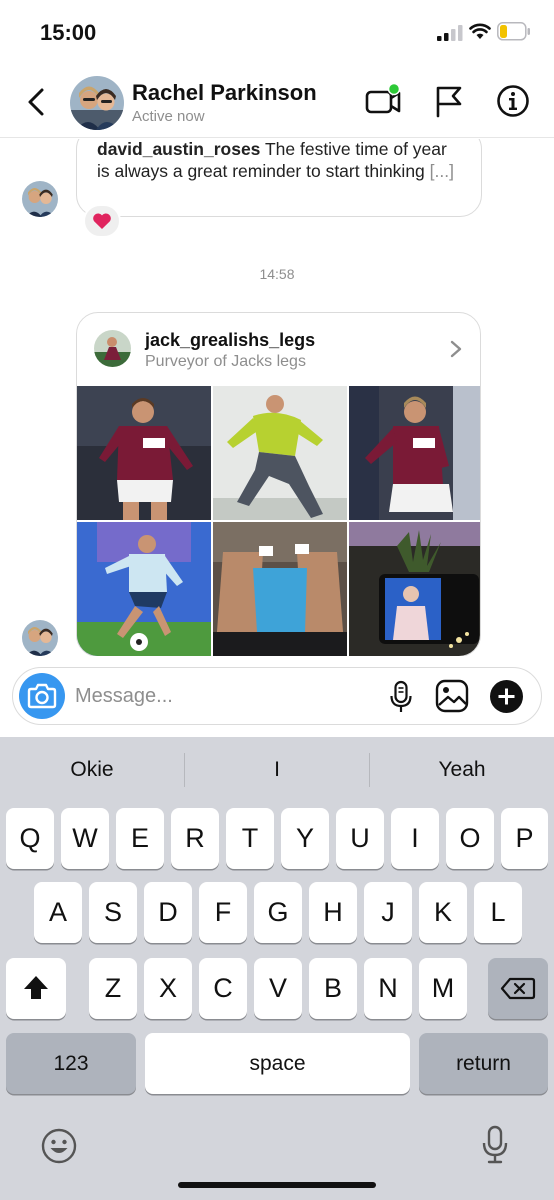  I want to click on wifi-icon, so click(480, 31).